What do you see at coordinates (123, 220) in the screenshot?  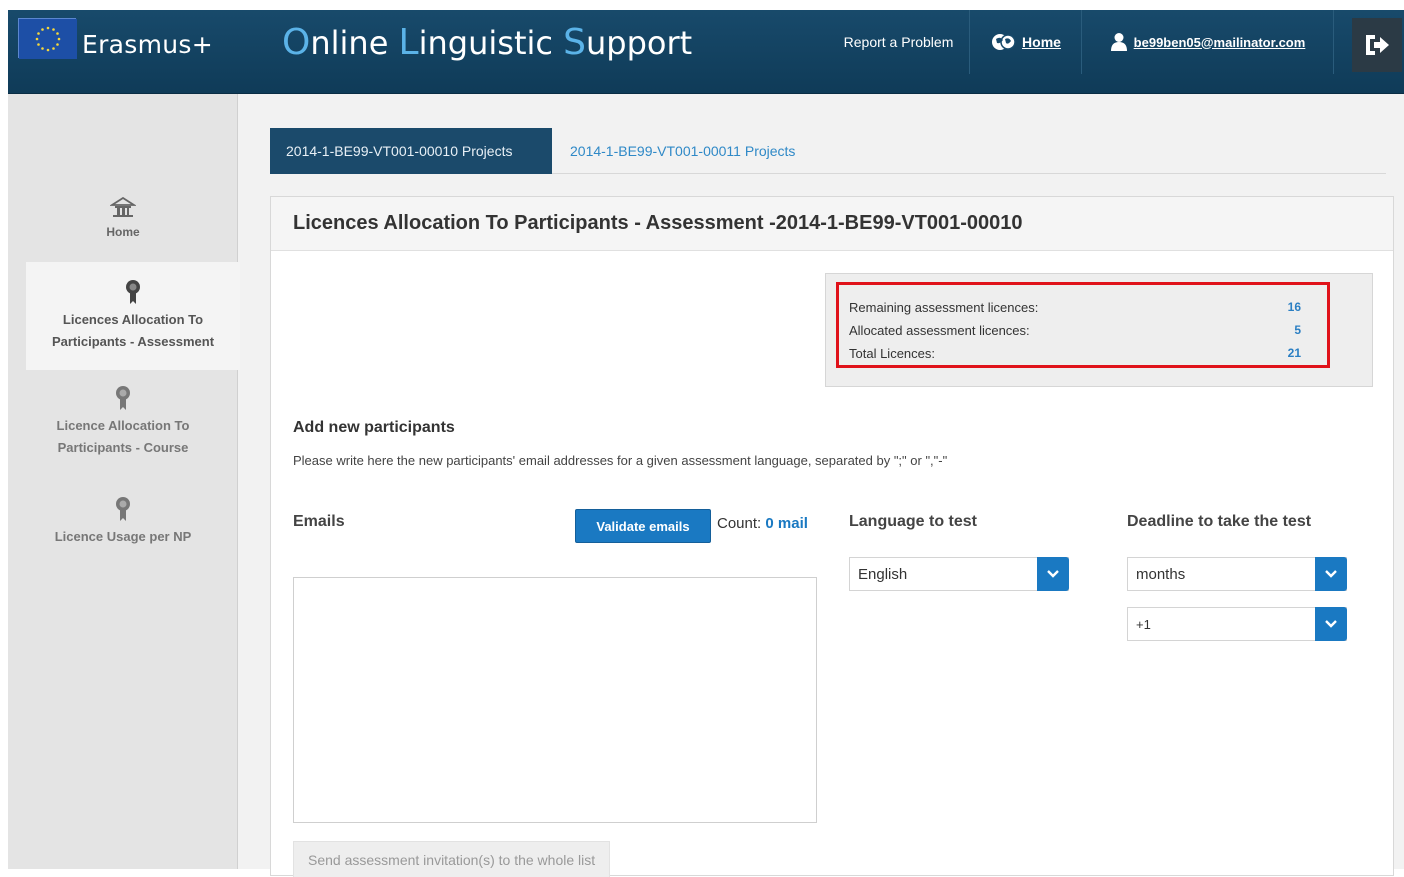 I see `sidebar-item-home: Home` at bounding box center [123, 220].